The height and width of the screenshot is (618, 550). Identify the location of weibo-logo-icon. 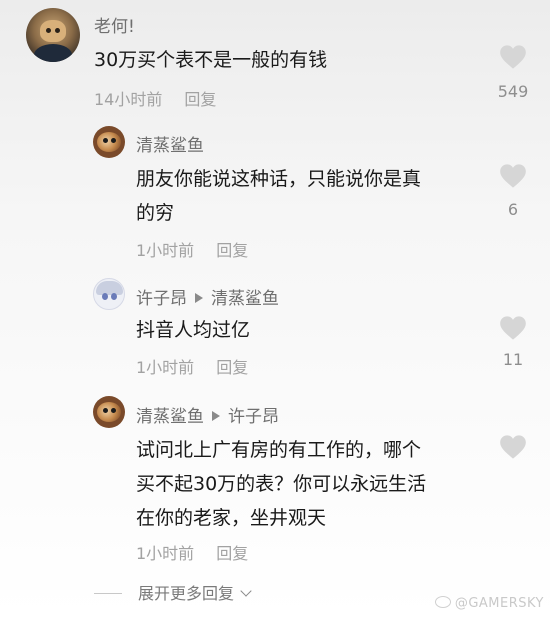
(442, 602).